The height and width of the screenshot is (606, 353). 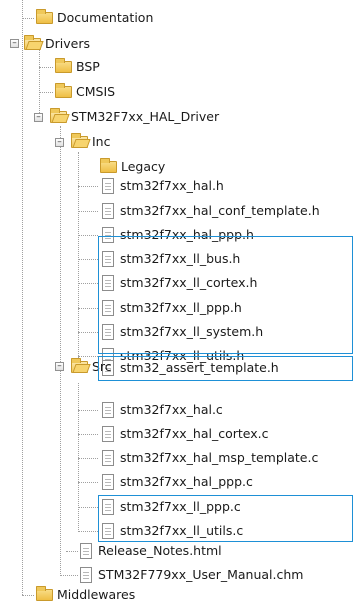 I want to click on tree-item-drivers: Drivers, so click(x=57, y=44).